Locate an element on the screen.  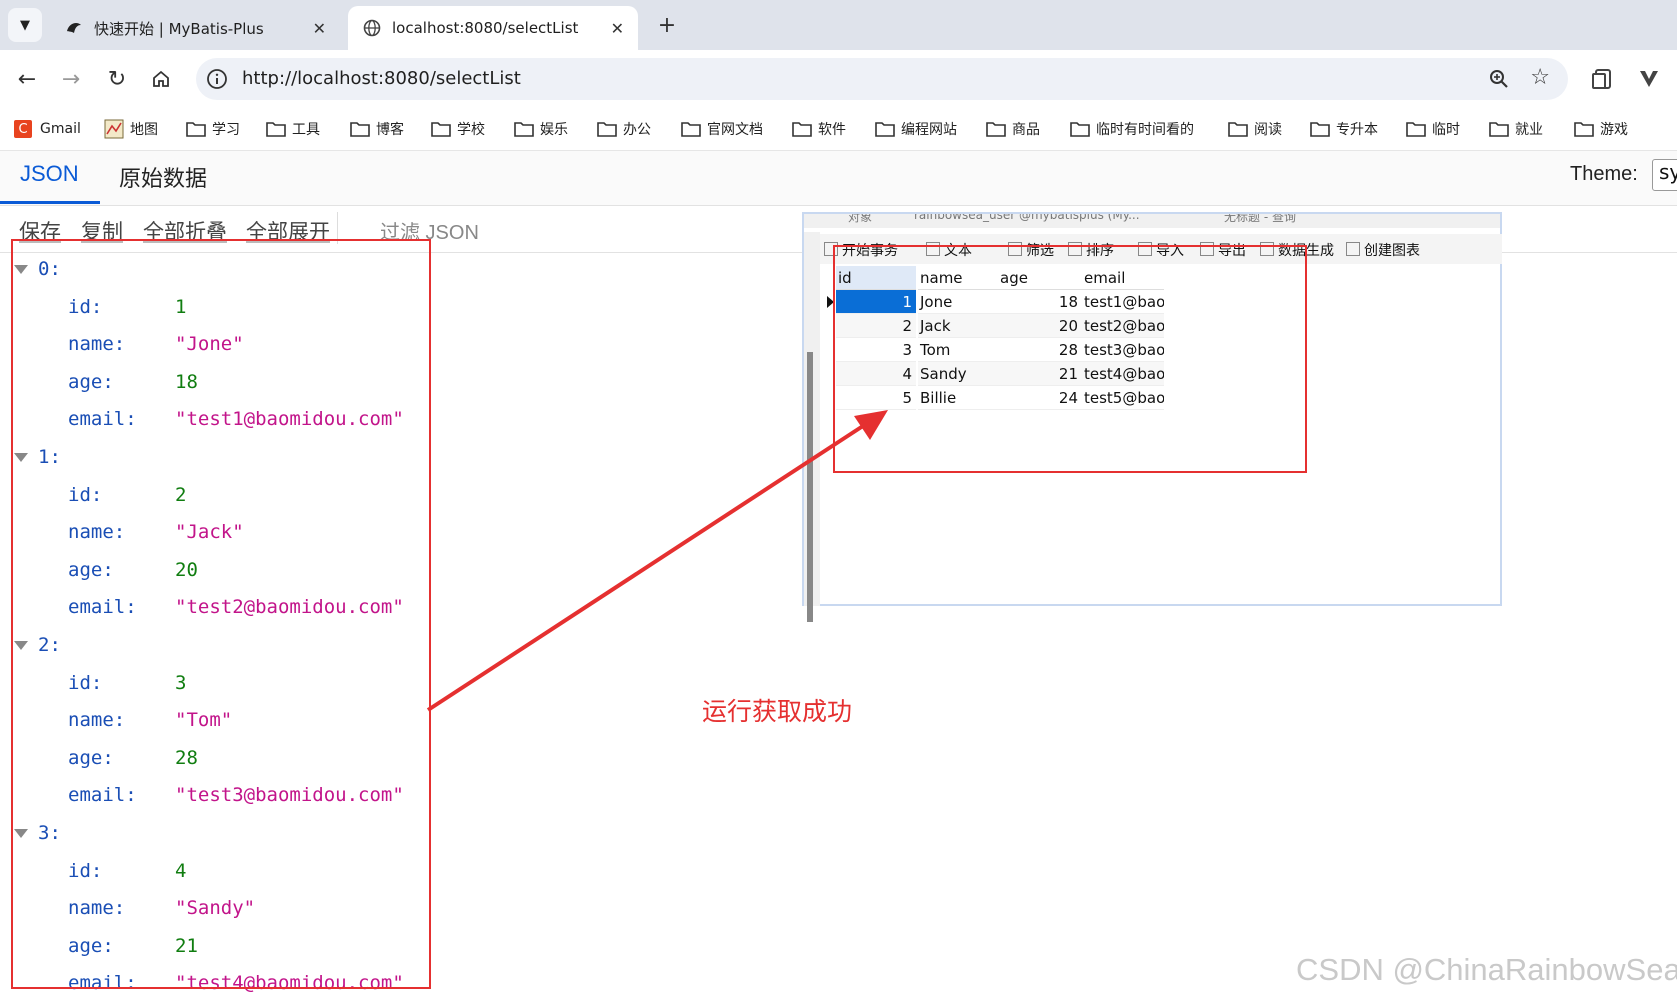
db-table-cell: Billie is located at coordinates (958, 398).